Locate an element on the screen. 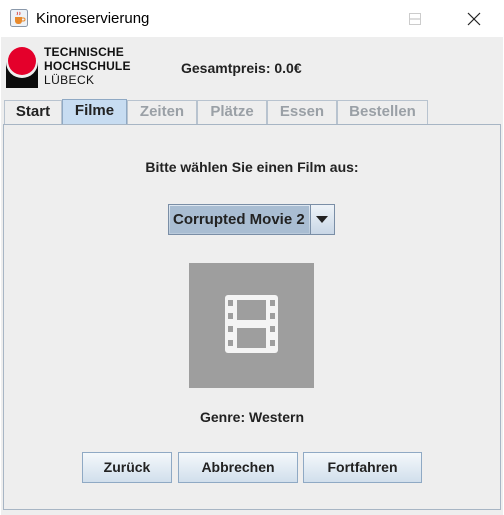 This screenshot has height=515, width=504. select-movie-prompt: Bitte wählen Sie einen Film aus: is located at coordinates (252, 167).